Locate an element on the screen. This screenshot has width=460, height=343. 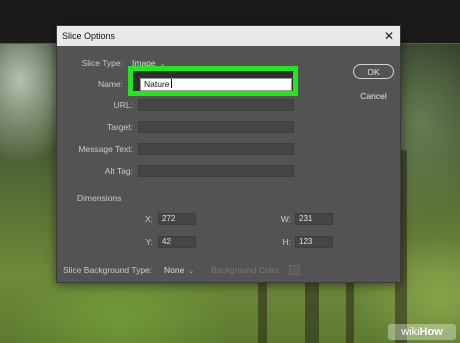
dialog-titlebar: Slice Options is located at coordinates (228, 36).